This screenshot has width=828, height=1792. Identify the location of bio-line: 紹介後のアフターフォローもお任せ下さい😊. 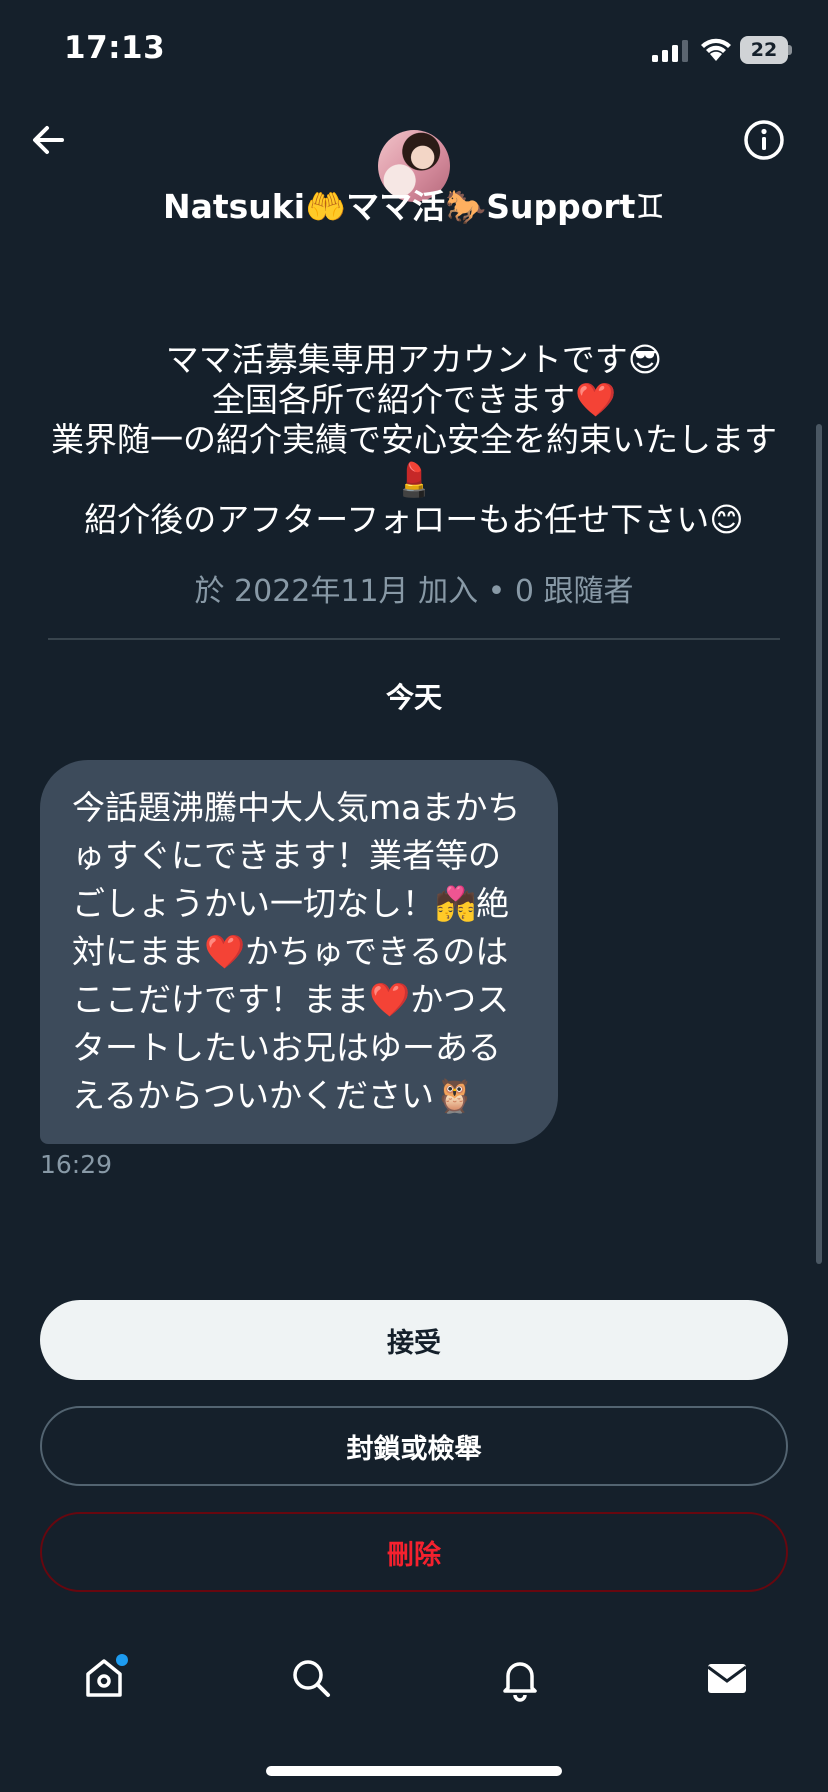
(414, 519).